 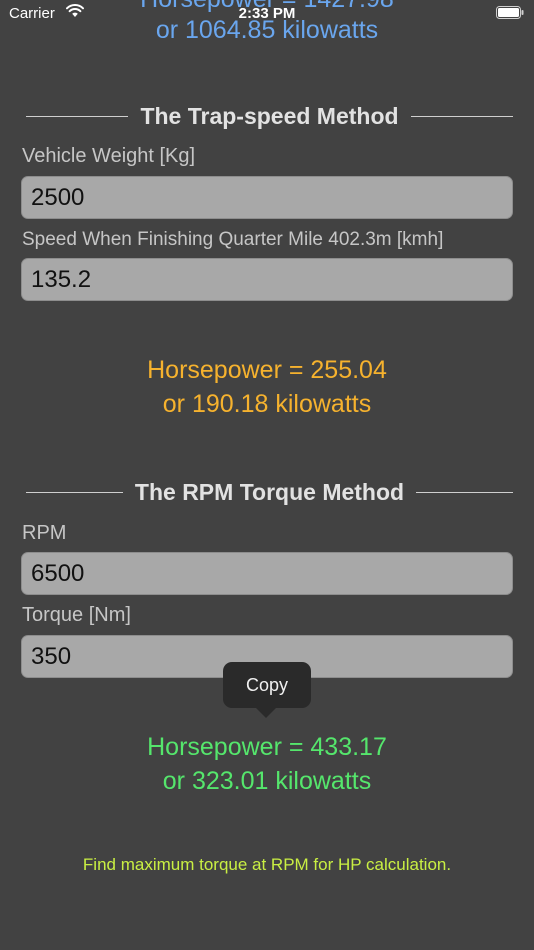 I want to click on battery-icon, so click(x=510, y=12).